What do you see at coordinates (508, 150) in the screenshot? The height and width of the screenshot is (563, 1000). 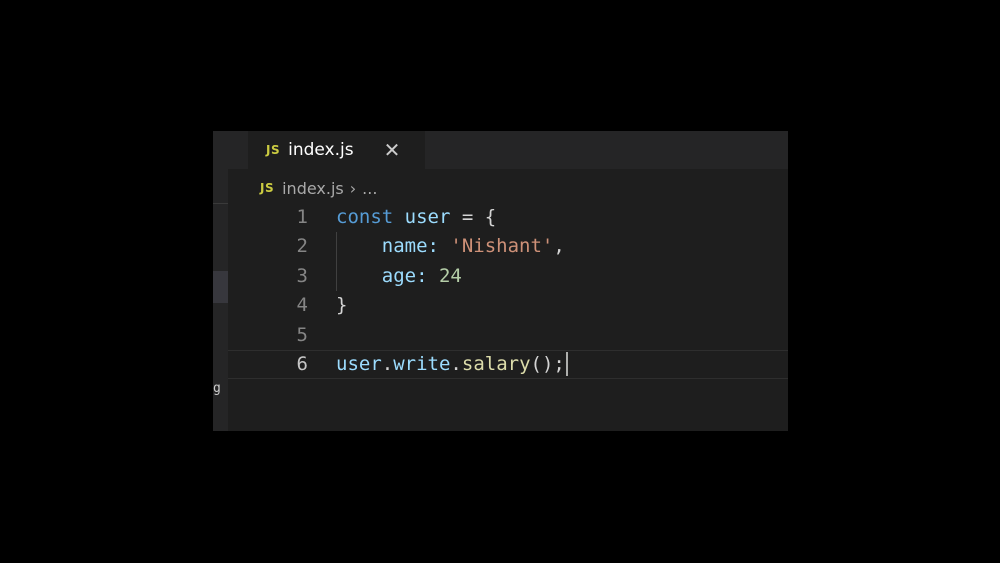 I see `tab-bar: JS index.js ✕` at bounding box center [508, 150].